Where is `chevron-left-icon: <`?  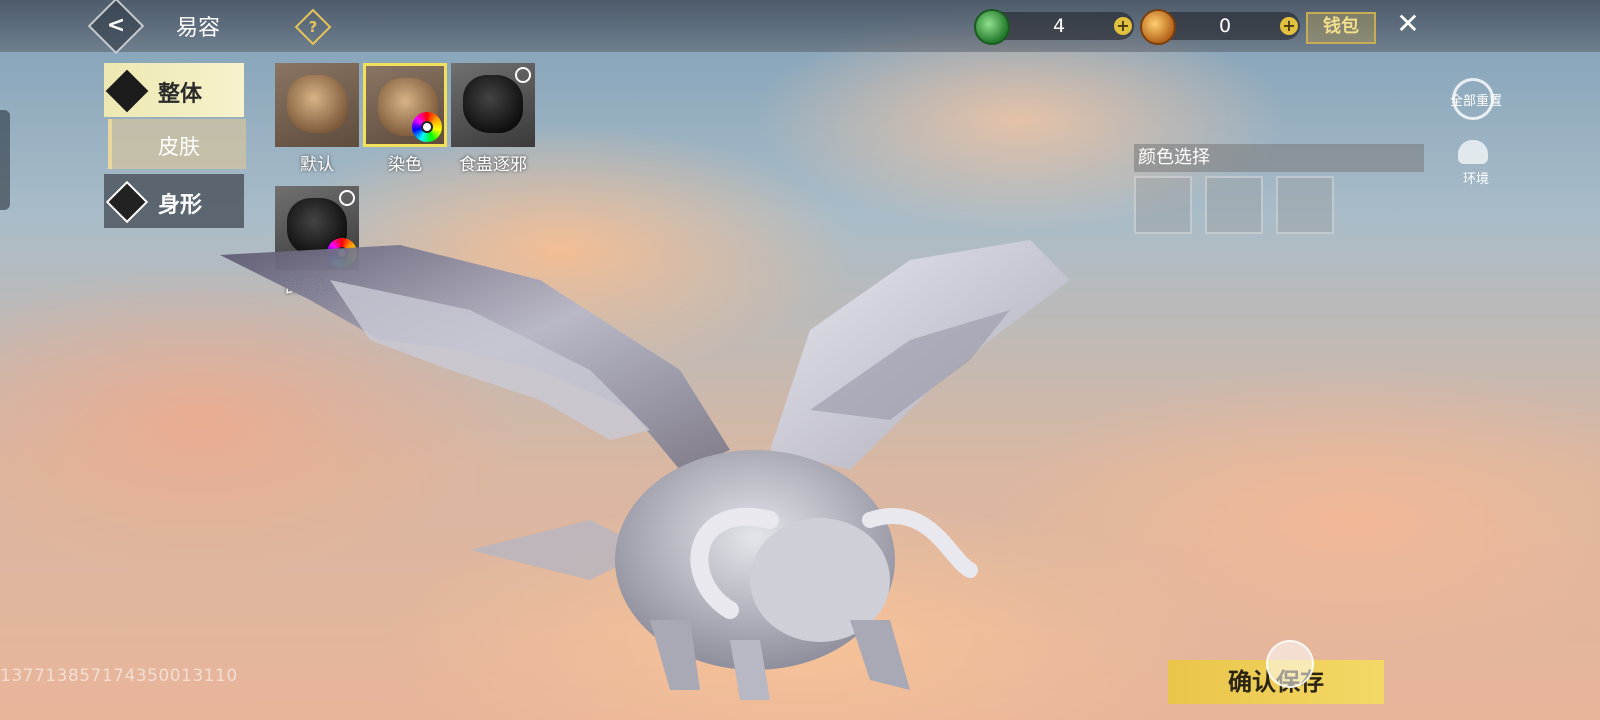 chevron-left-icon: < is located at coordinates (116, 25).